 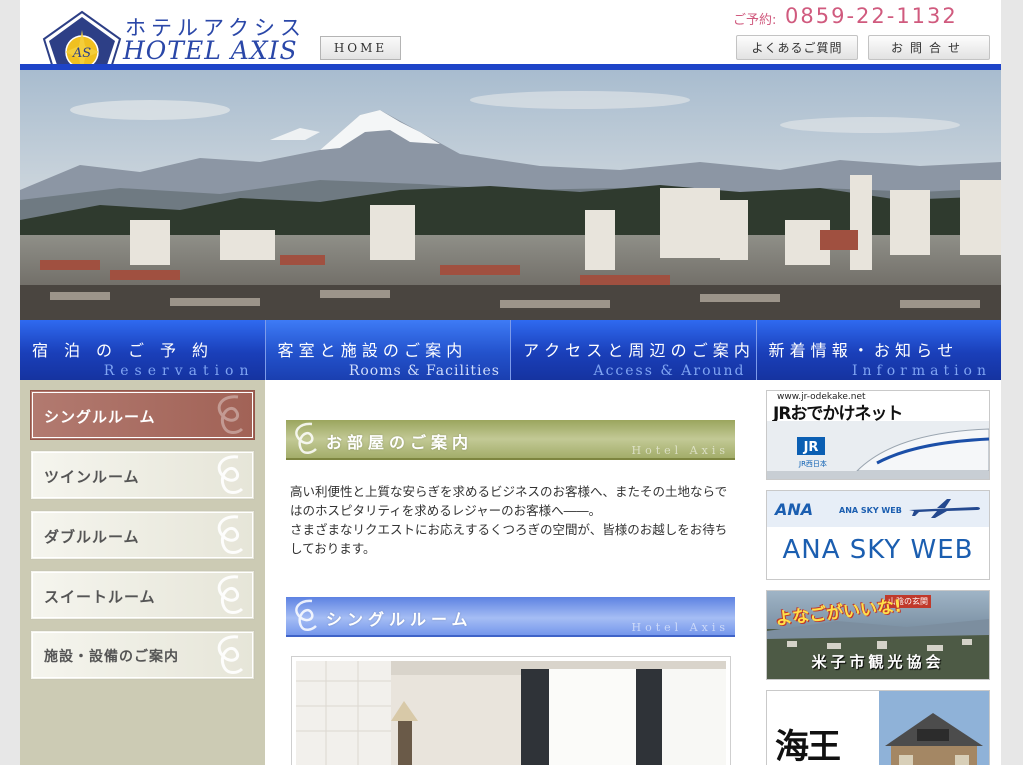 What do you see at coordinates (929, 47) in the screenshot?
I see `contact-button: お問合せ` at bounding box center [929, 47].